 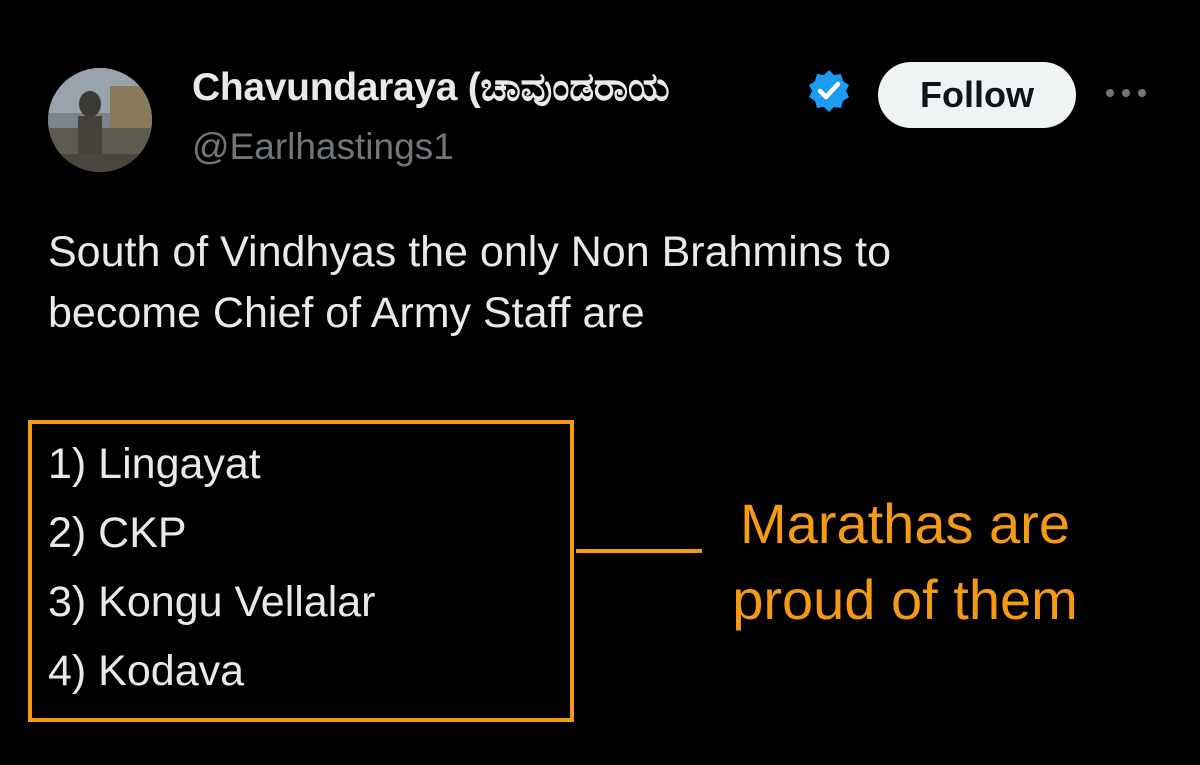 What do you see at coordinates (829, 91) in the screenshot?
I see `verified-badge-icon` at bounding box center [829, 91].